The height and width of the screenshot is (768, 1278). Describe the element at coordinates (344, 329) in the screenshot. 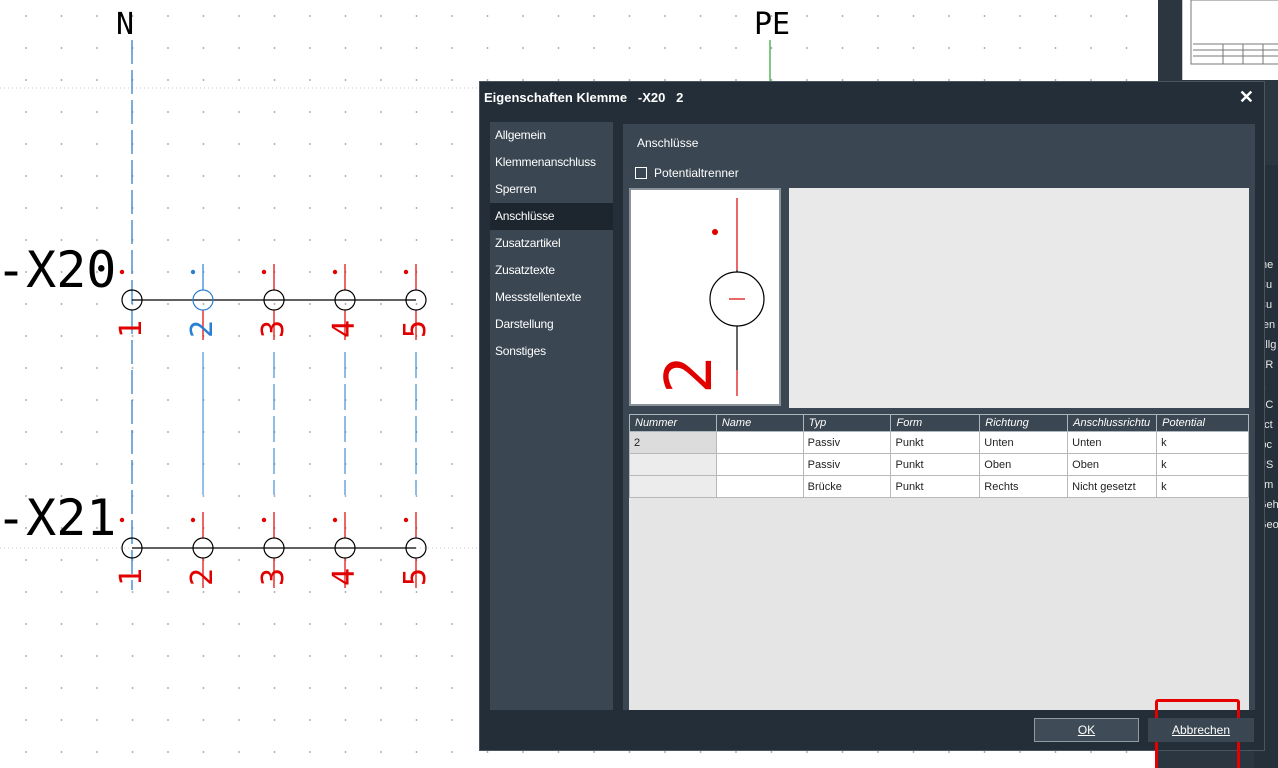

I see `terminal-number: 4` at that location.